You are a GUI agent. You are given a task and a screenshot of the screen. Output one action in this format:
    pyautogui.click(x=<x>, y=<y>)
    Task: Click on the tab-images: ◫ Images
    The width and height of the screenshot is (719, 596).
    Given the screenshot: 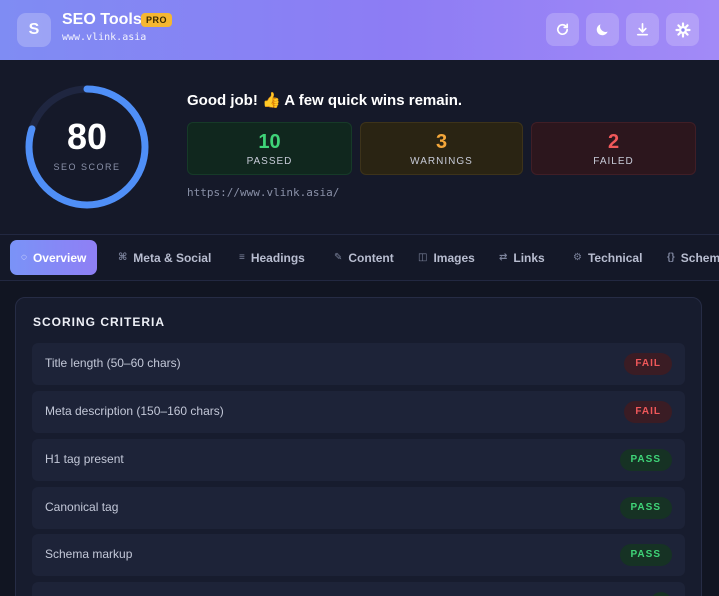 What is the action you would take?
    pyautogui.click(x=446, y=257)
    